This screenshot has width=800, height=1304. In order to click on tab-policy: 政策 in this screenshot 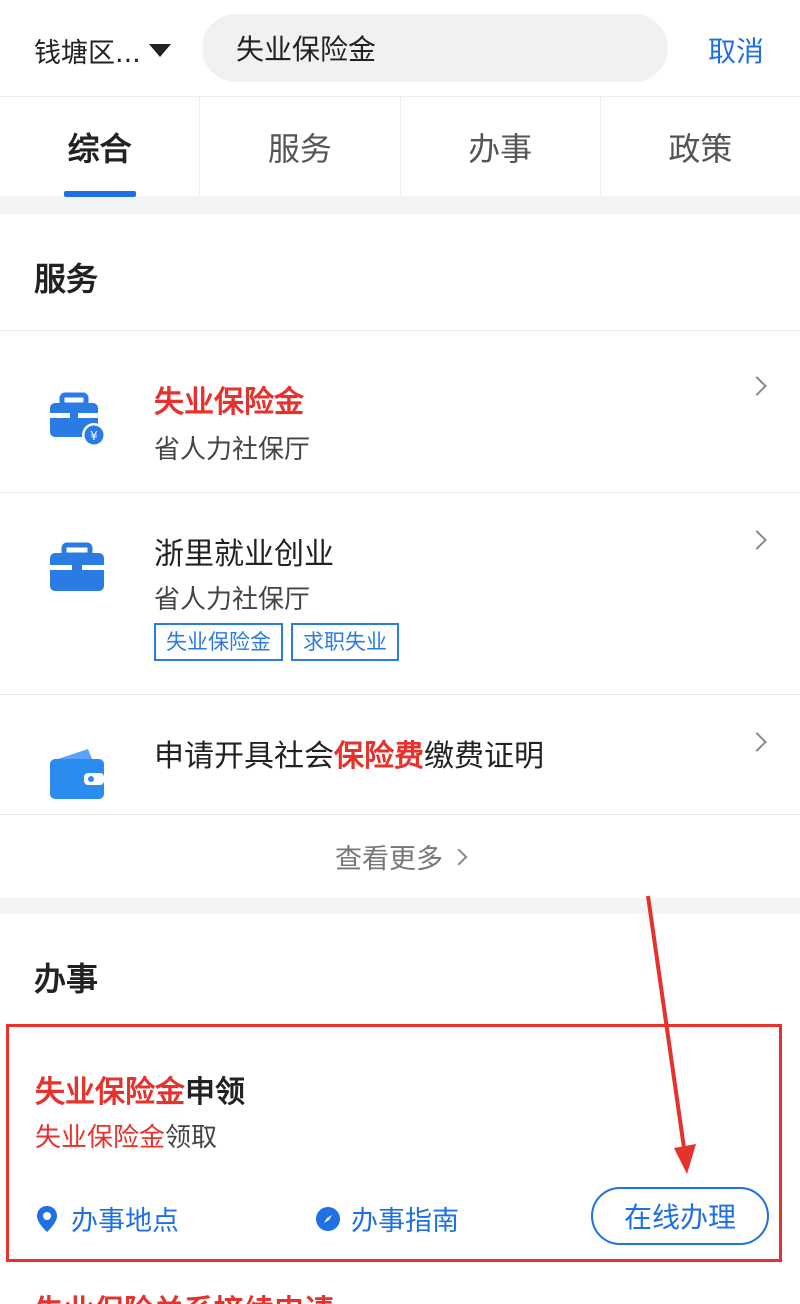, I will do `click(700, 147)`.